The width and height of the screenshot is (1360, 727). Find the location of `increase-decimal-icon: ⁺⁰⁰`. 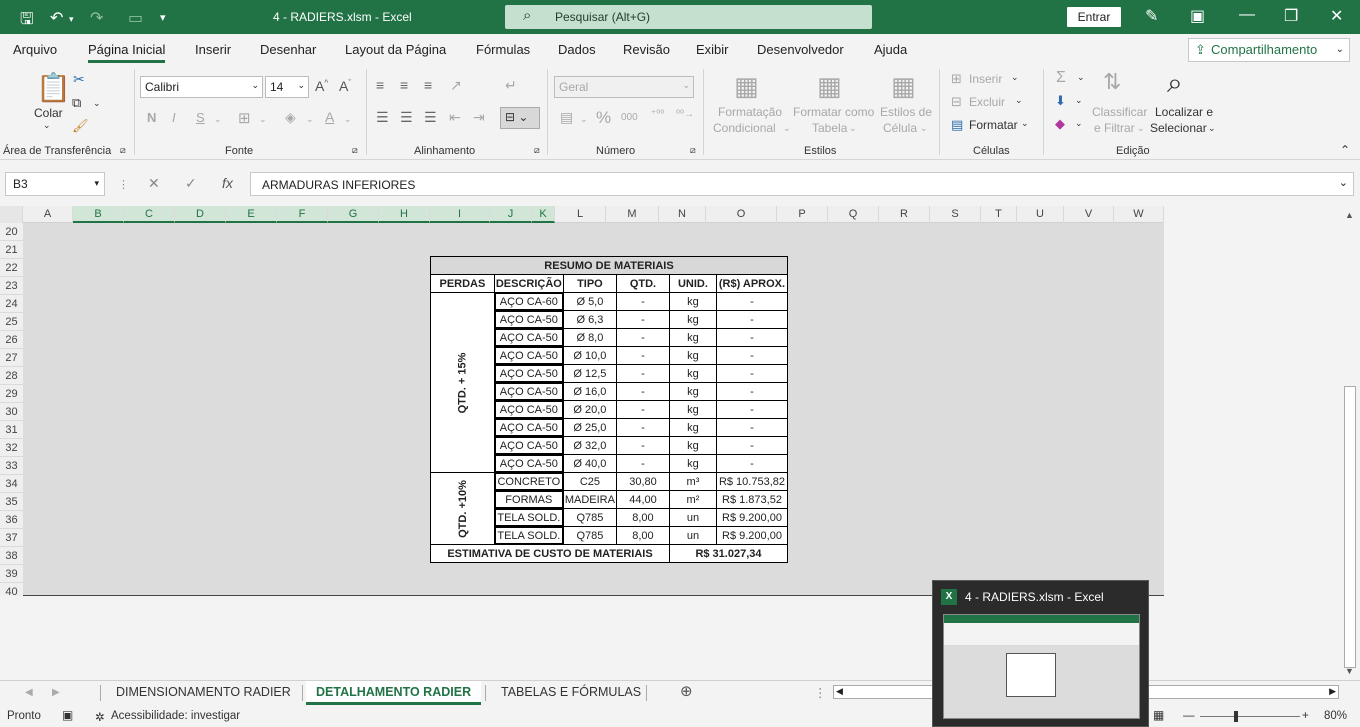

increase-decimal-icon: ⁺⁰⁰ is located at coordinates (657, 114).